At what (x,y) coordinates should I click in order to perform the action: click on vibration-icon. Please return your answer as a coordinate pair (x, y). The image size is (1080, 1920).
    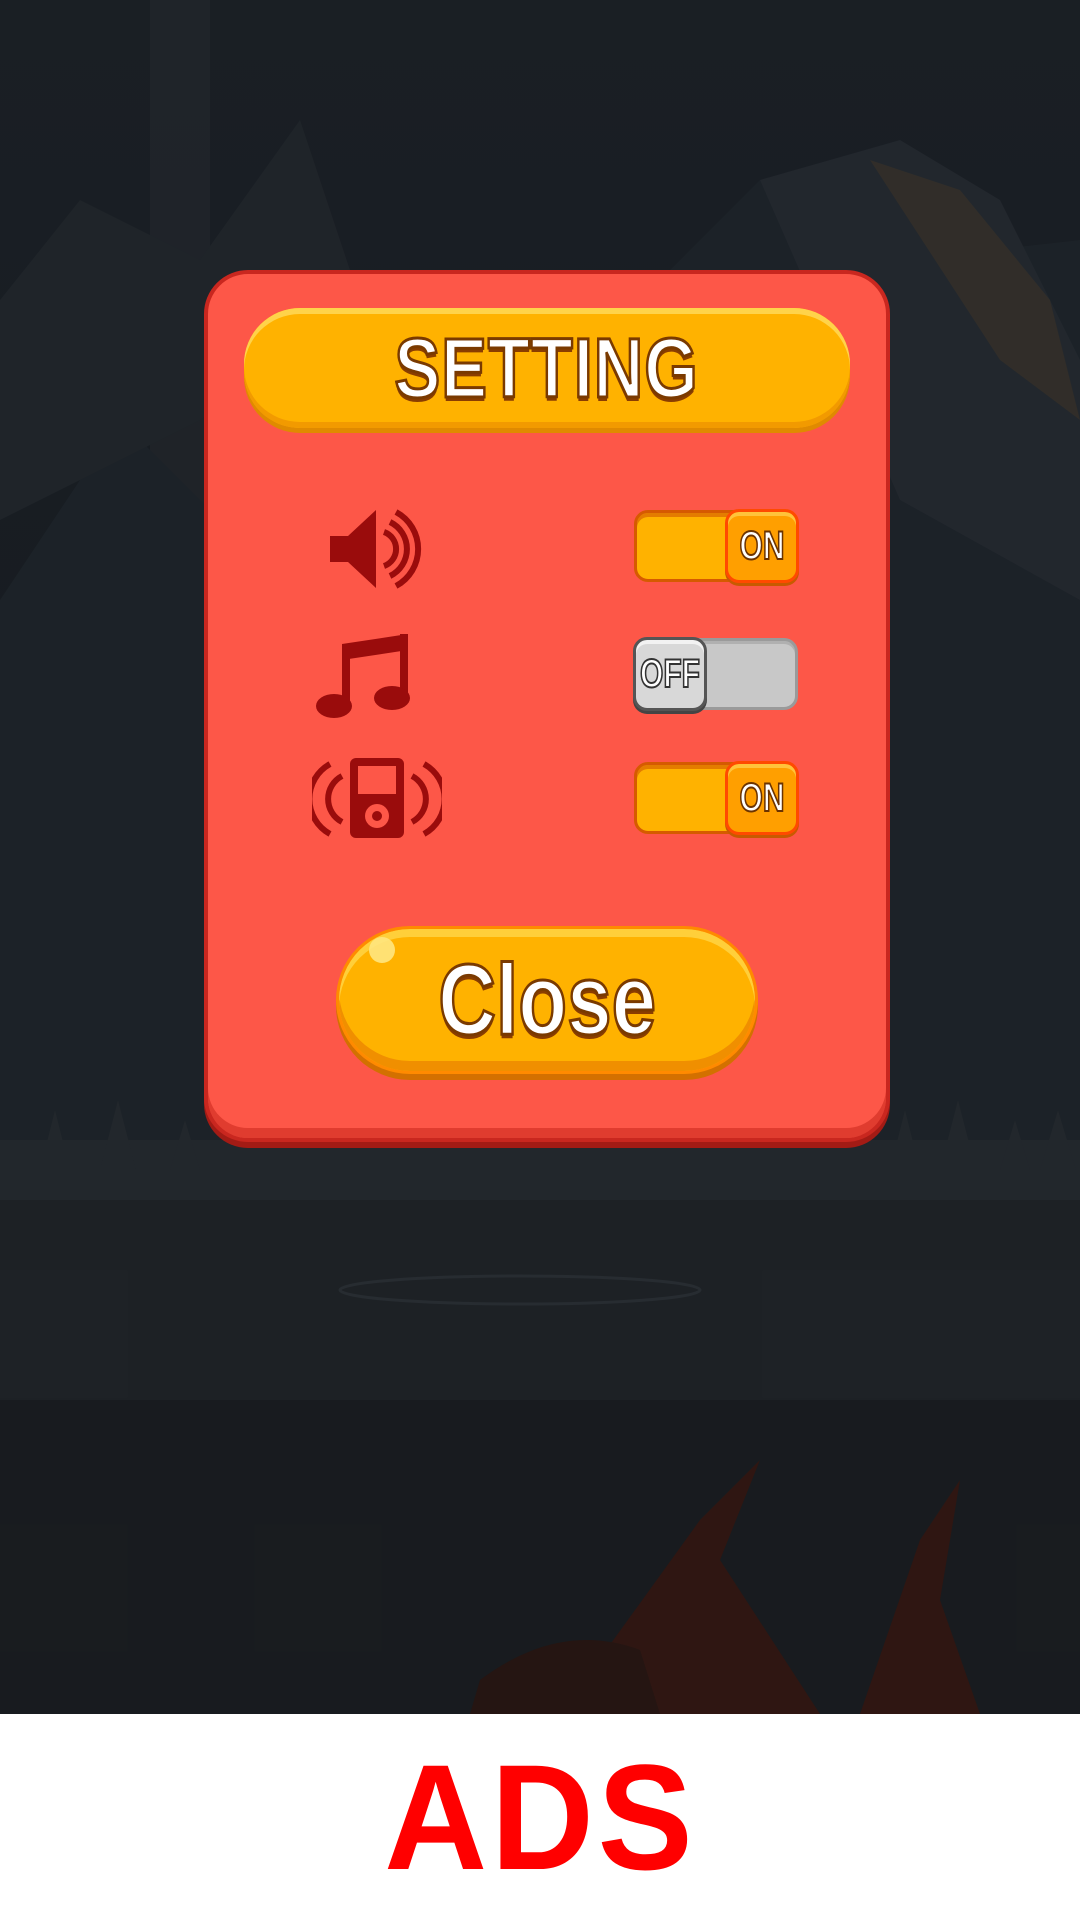
    Looking at the image, I should click on (377, 798).